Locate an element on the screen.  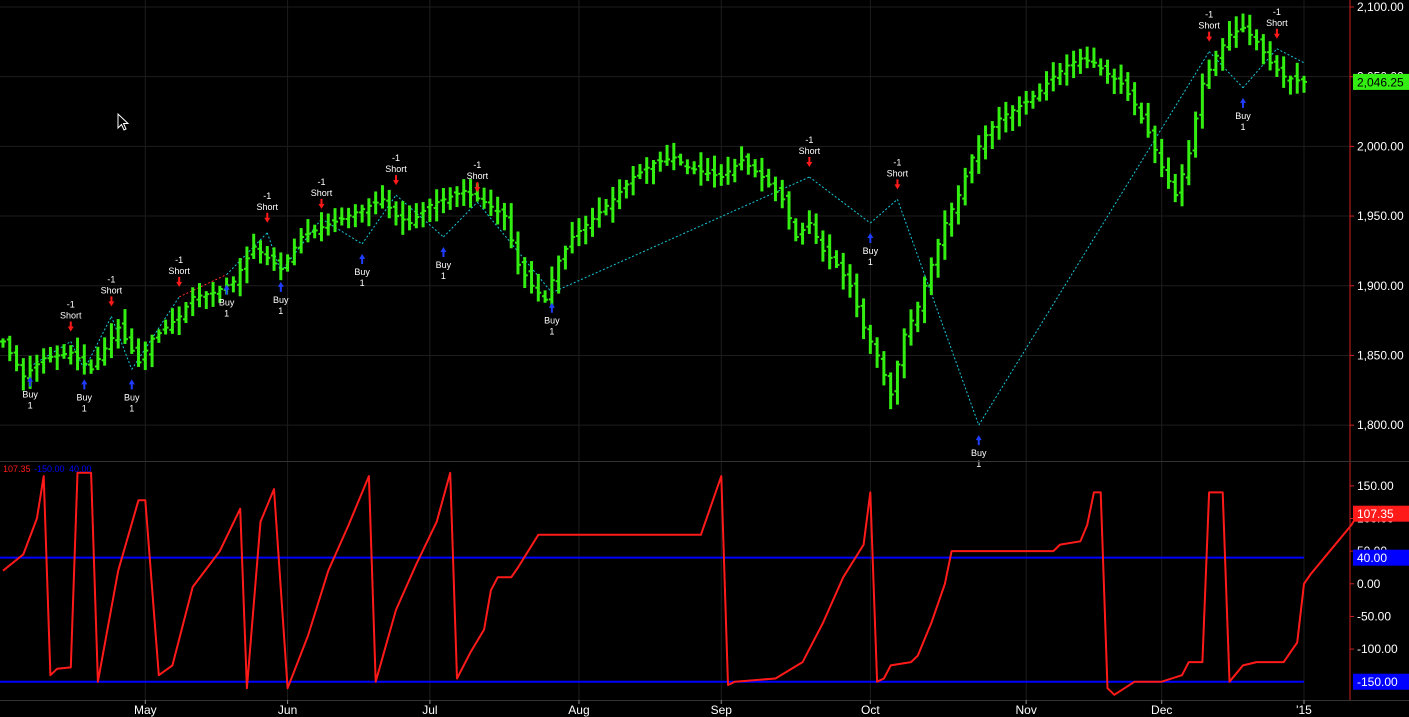
lower-band-label: -150.00 is located at coordinates (49, 469).